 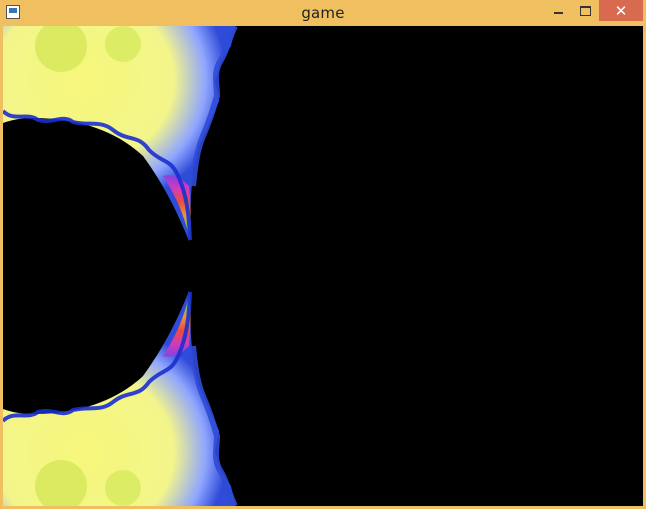 I want to click on close-button: ✕, so click(x=621, y=10).